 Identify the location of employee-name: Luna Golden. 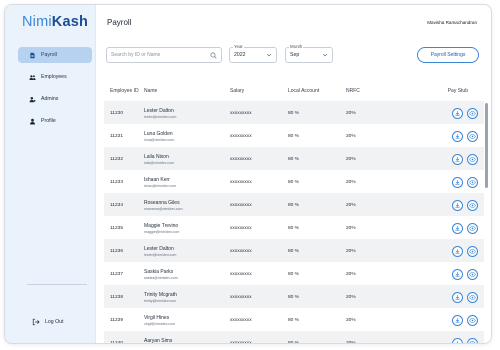
(158, 133).